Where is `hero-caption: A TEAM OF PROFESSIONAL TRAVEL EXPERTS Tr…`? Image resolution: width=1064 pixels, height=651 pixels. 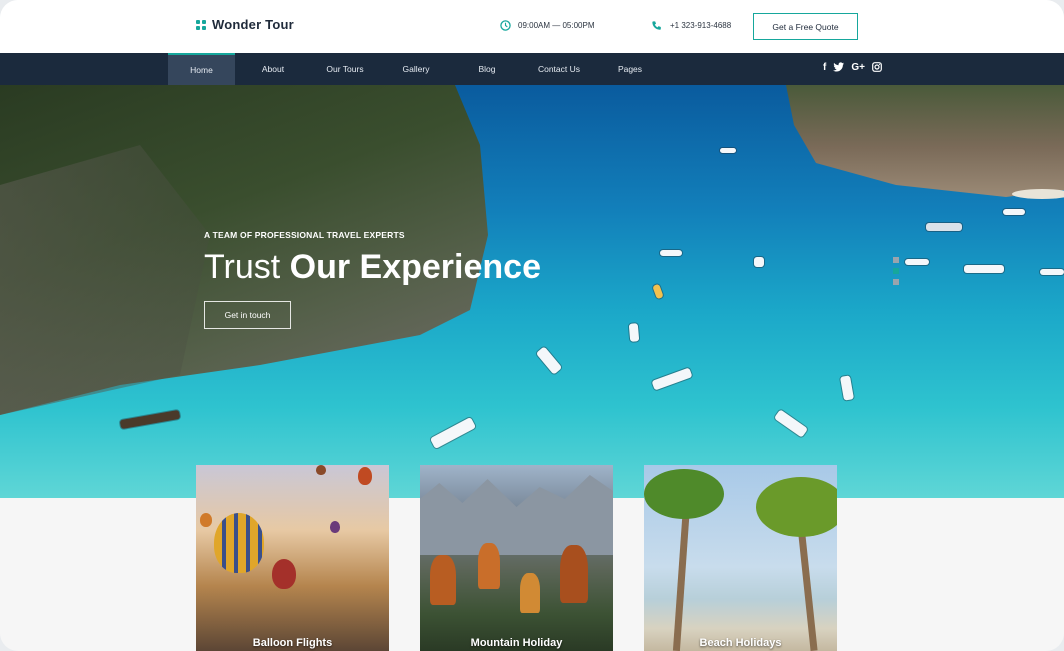
hero-caption: A TEAM OF PROFESSIONAL TRAVEL EXPERTS Tr… is located at coordinates (372, 258).